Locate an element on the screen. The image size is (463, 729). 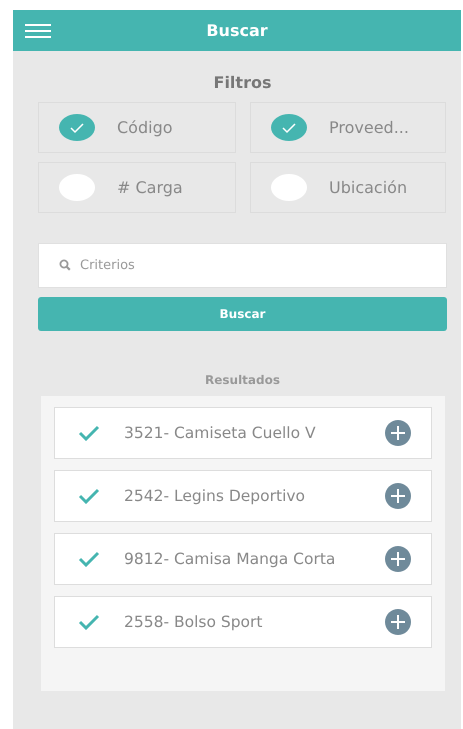
filter-option: Ubicación is located at coordinates (348, 187).